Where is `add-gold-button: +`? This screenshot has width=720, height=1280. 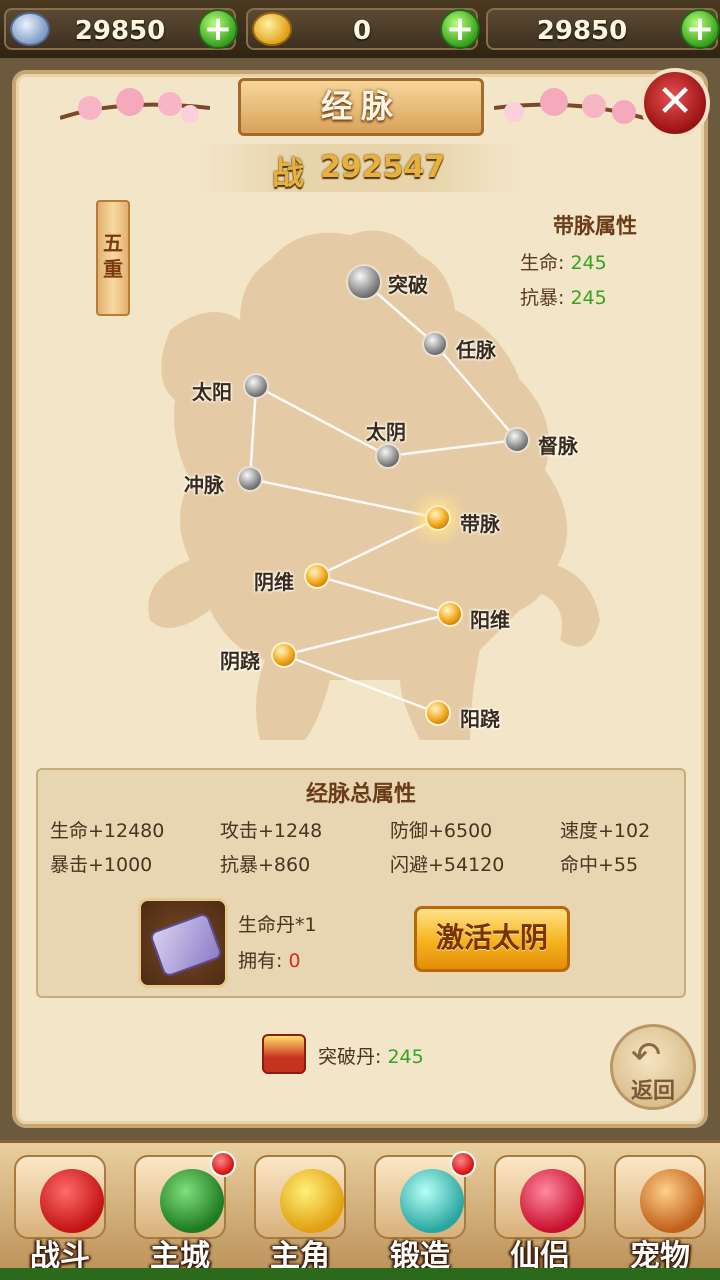
add-gold-button: + is located at coordinates (460, 29).